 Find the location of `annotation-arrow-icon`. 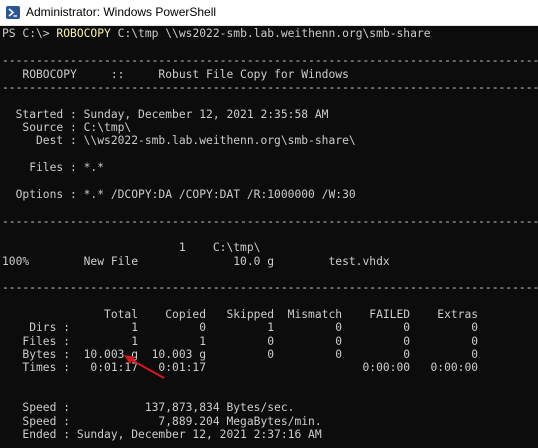

annotation-arrow-icon is located at coordinates (144, 367).